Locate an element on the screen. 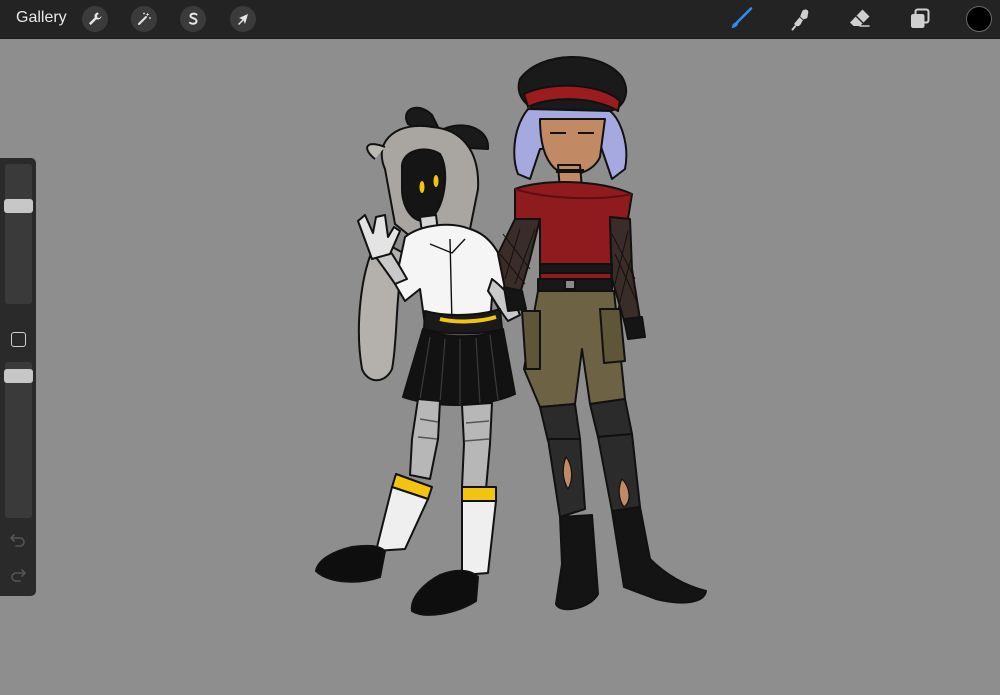 Image resolution: width=1000 pixels, height=695 pixels. layers-icon is located at coordinates (920, 19).